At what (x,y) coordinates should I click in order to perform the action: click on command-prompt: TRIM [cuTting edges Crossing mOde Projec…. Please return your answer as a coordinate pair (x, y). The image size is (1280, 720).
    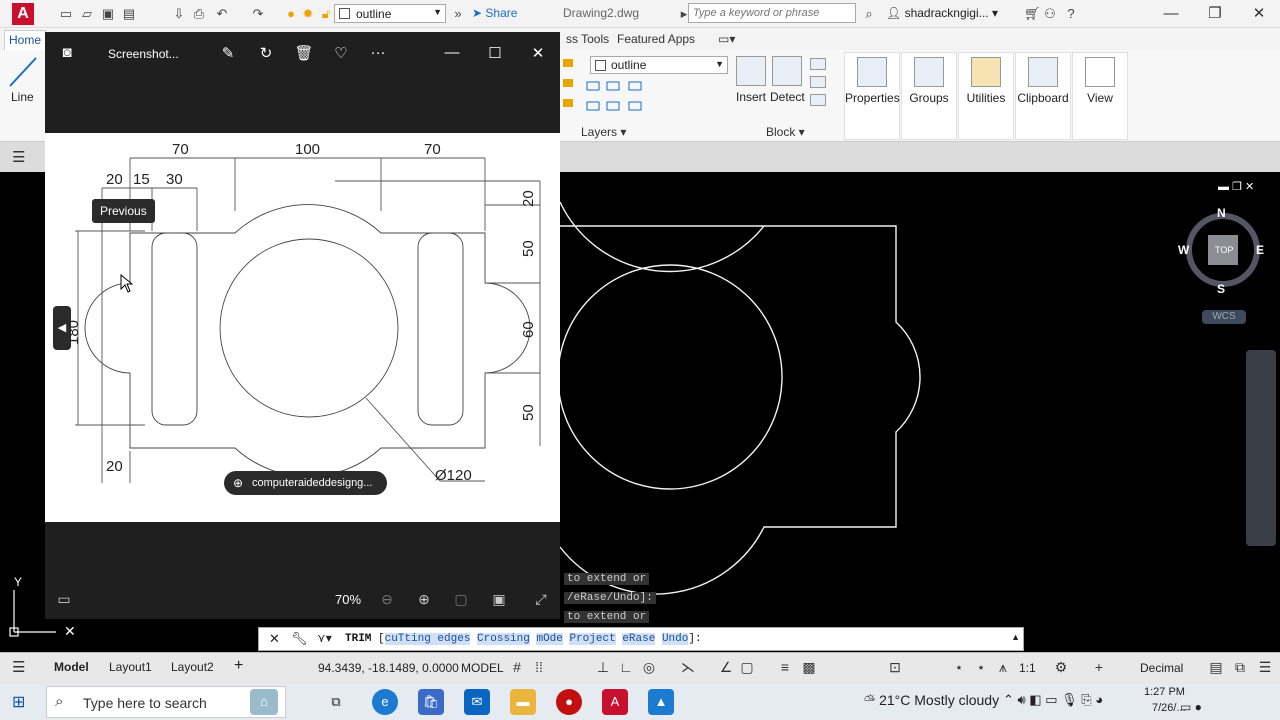
    Looking at the image, I should click on (523, 639).